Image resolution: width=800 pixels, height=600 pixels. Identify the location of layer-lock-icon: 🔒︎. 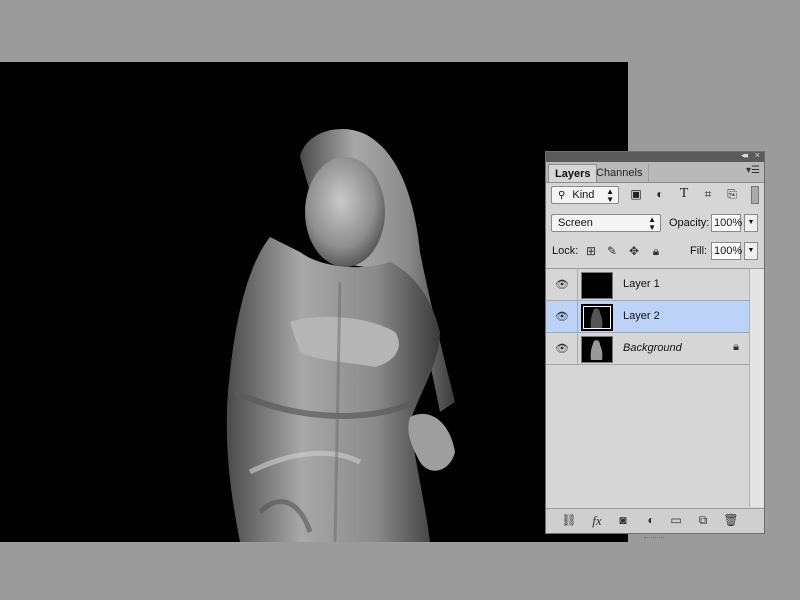
(736, 347).